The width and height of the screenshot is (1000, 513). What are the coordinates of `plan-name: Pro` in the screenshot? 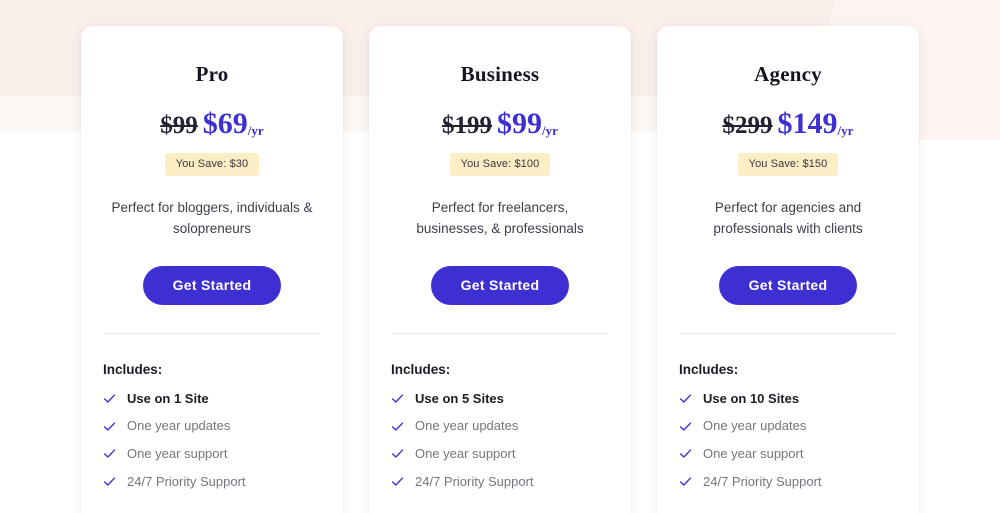 It's located at (212, 74).